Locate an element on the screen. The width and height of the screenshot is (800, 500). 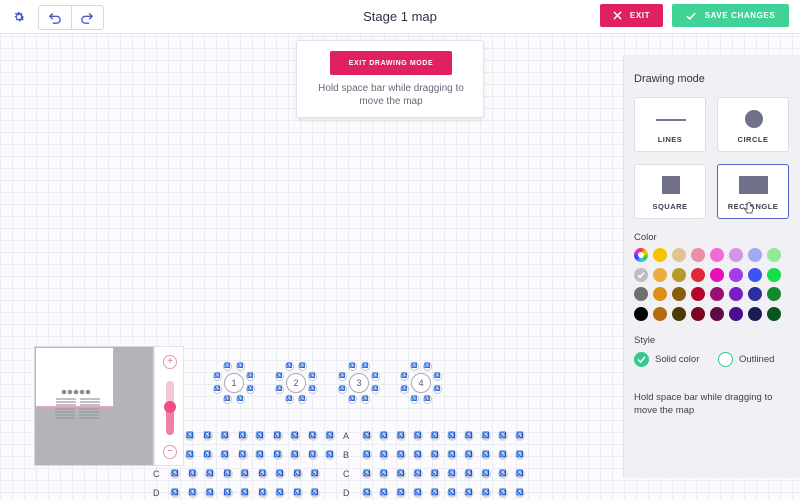
style-solid-option: Solid color is located at coordinates (666, 359).